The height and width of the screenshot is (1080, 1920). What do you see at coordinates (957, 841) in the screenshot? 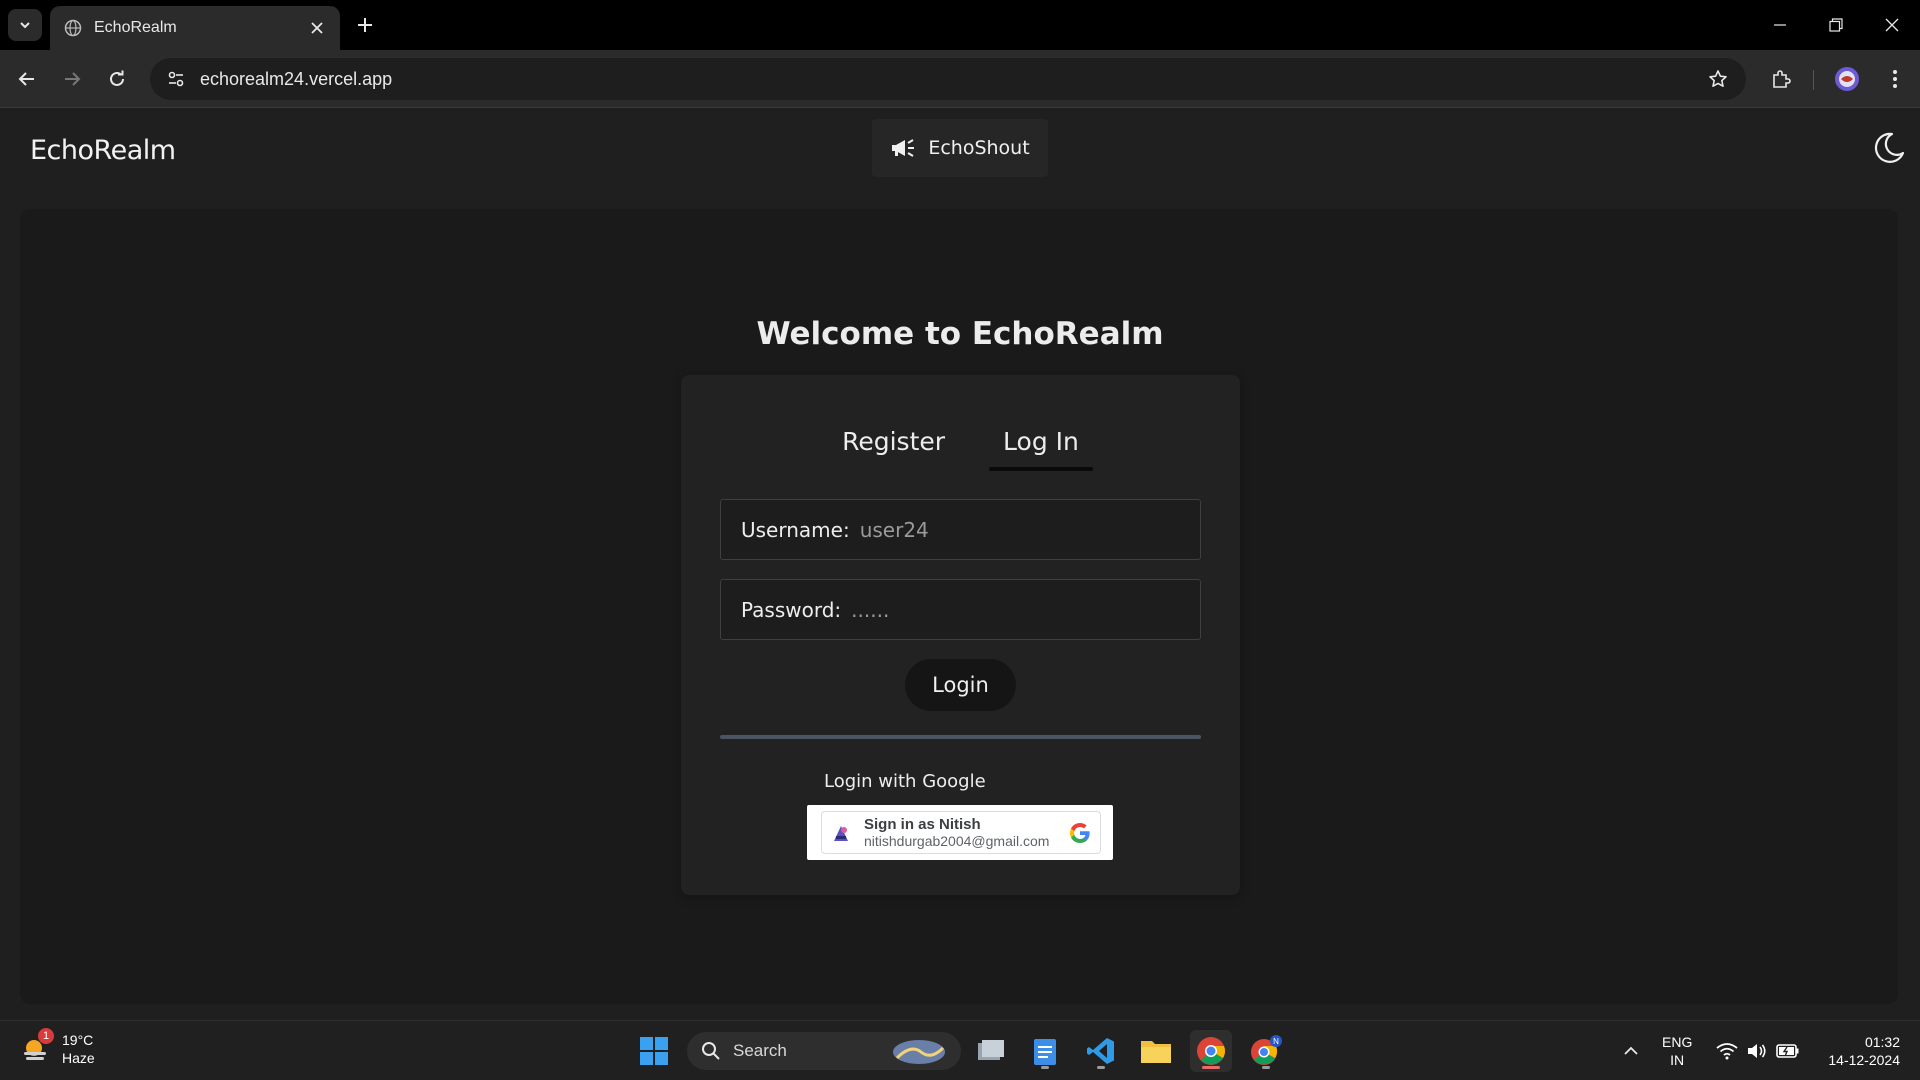
I see `google-account-email: nitishdurgab2004@gmail.com` at bounding box center [957, 841].